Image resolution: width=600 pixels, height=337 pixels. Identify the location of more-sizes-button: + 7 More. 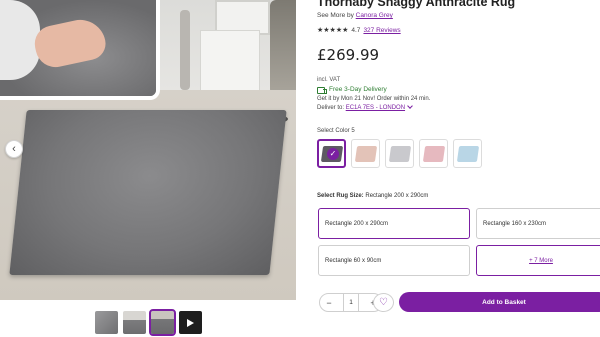
(538, 260).